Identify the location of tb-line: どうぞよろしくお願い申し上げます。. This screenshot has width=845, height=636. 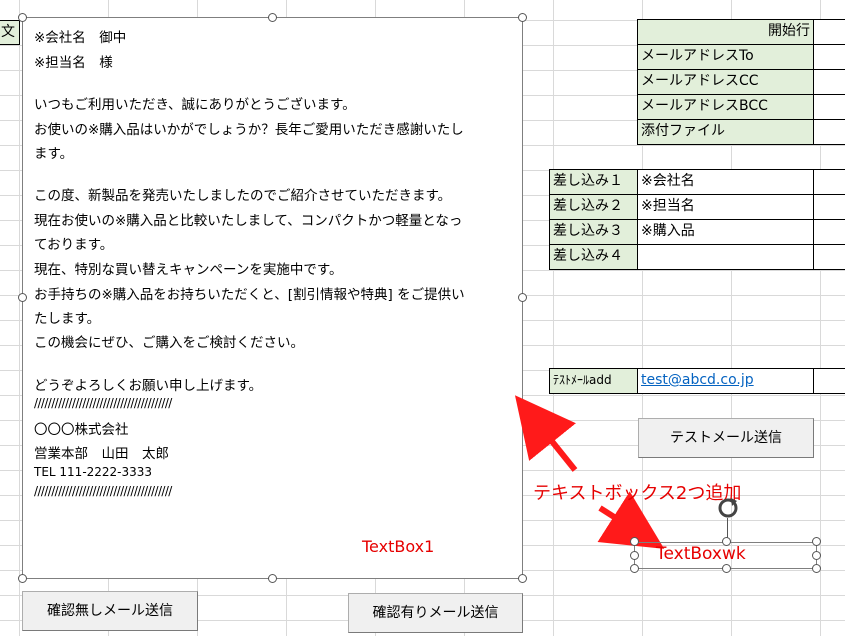
(148, 386).